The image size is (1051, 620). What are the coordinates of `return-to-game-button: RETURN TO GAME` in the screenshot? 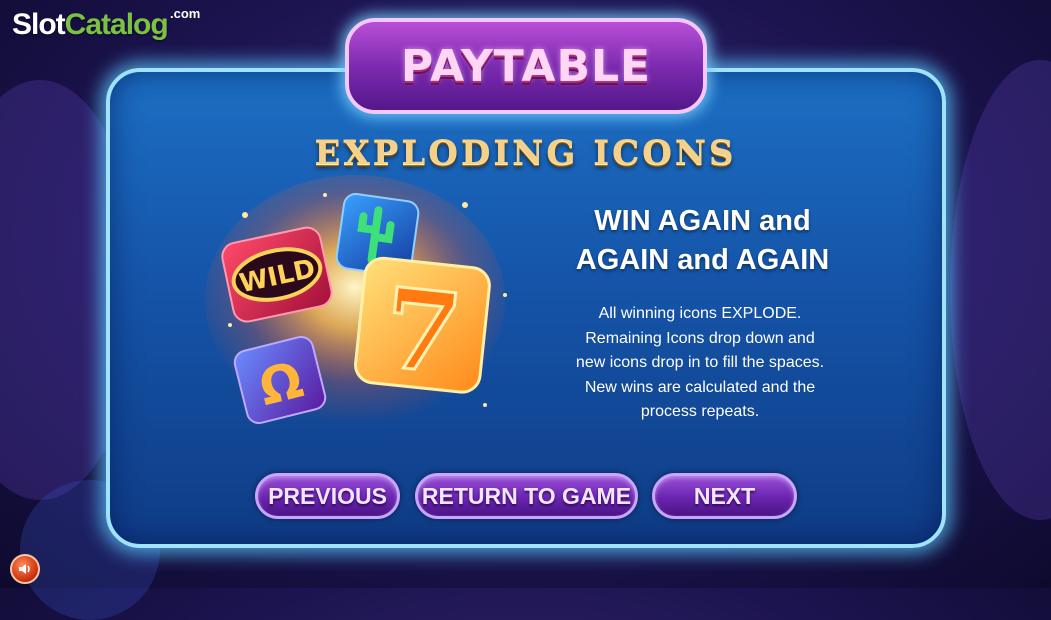 It's located at (526, 496).